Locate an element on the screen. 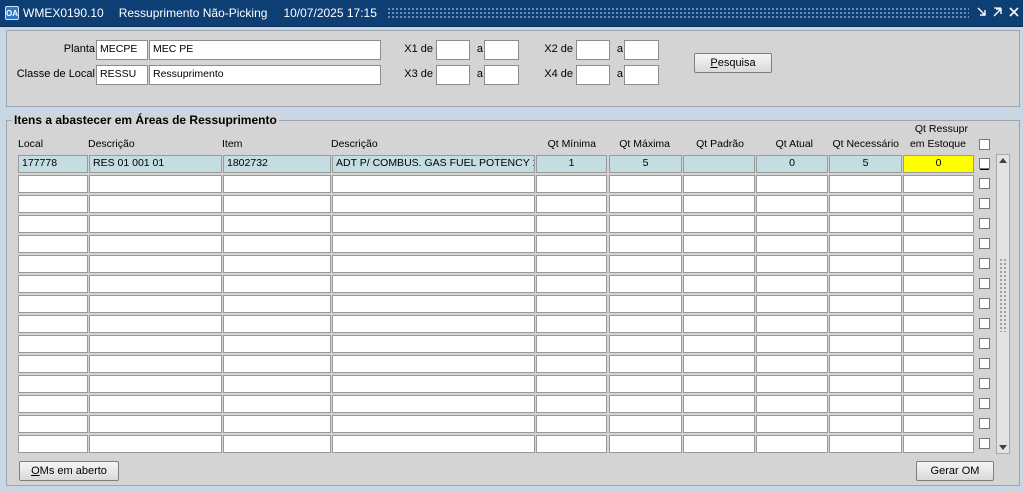  scroll-thumb is located at coordinates (1003, 295).